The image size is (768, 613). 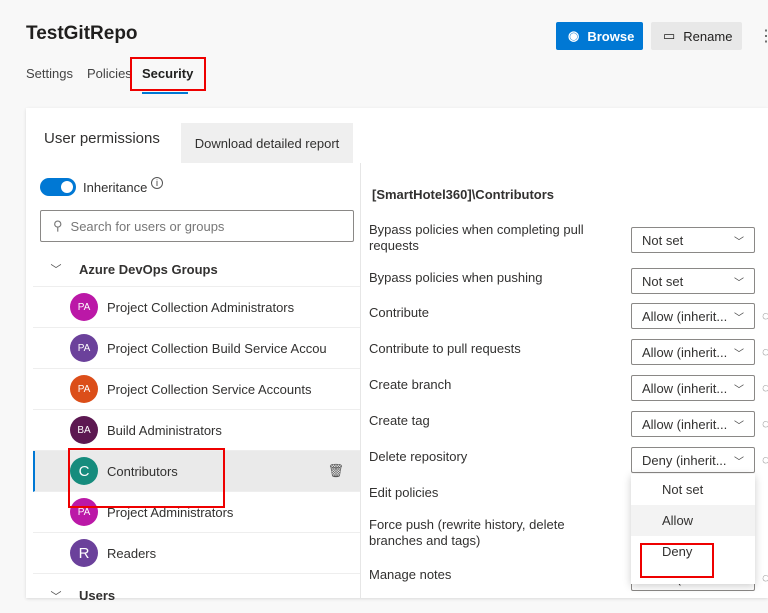 I want to click on group-name: Project Collection Build Service Accou, so click(x=217, y=348).